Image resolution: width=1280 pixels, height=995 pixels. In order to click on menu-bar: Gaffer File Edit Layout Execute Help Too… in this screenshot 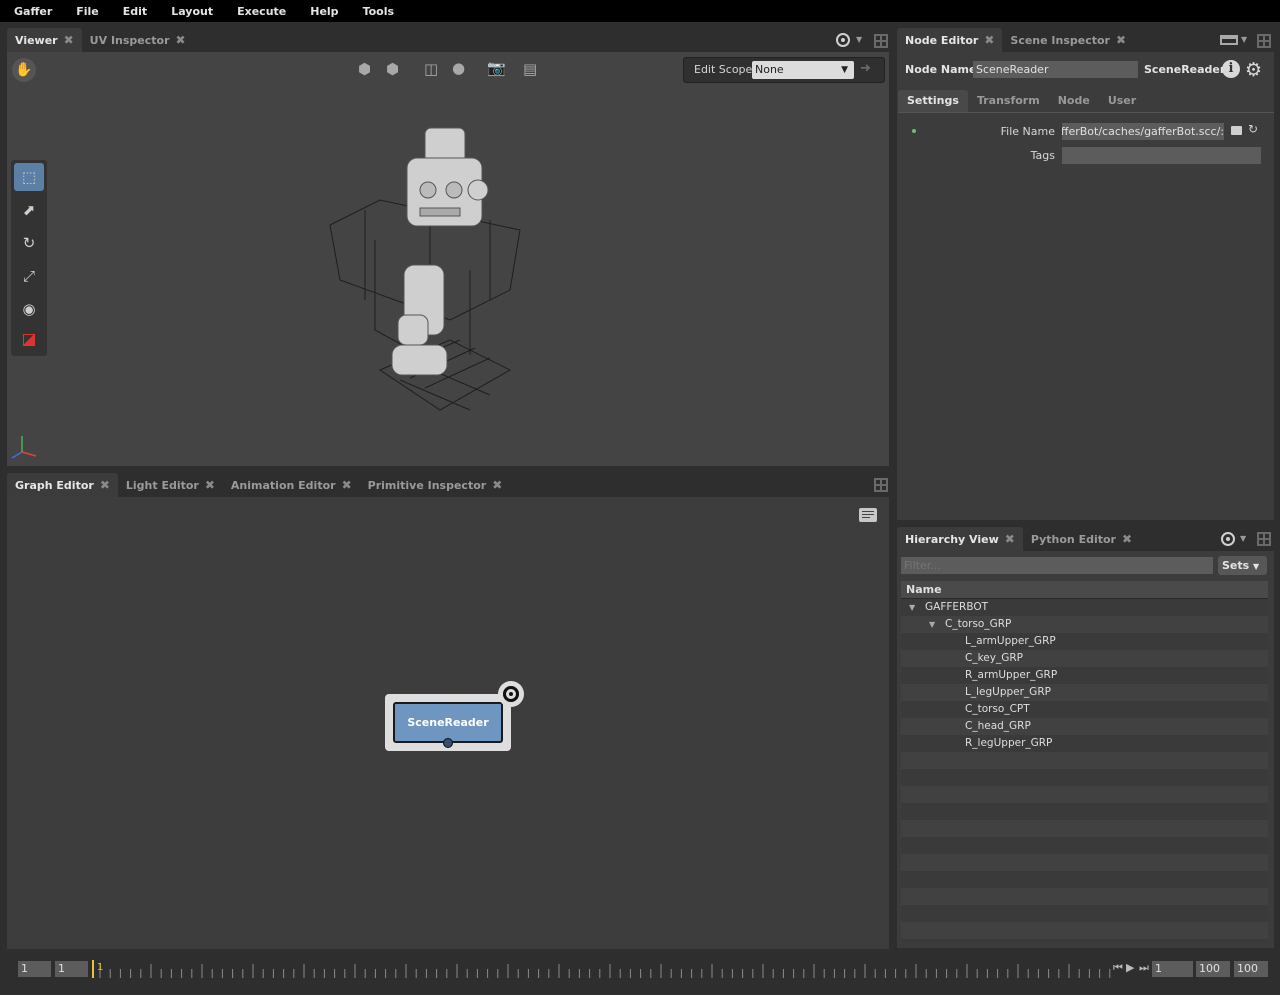, I will do `click(640, 11)`.